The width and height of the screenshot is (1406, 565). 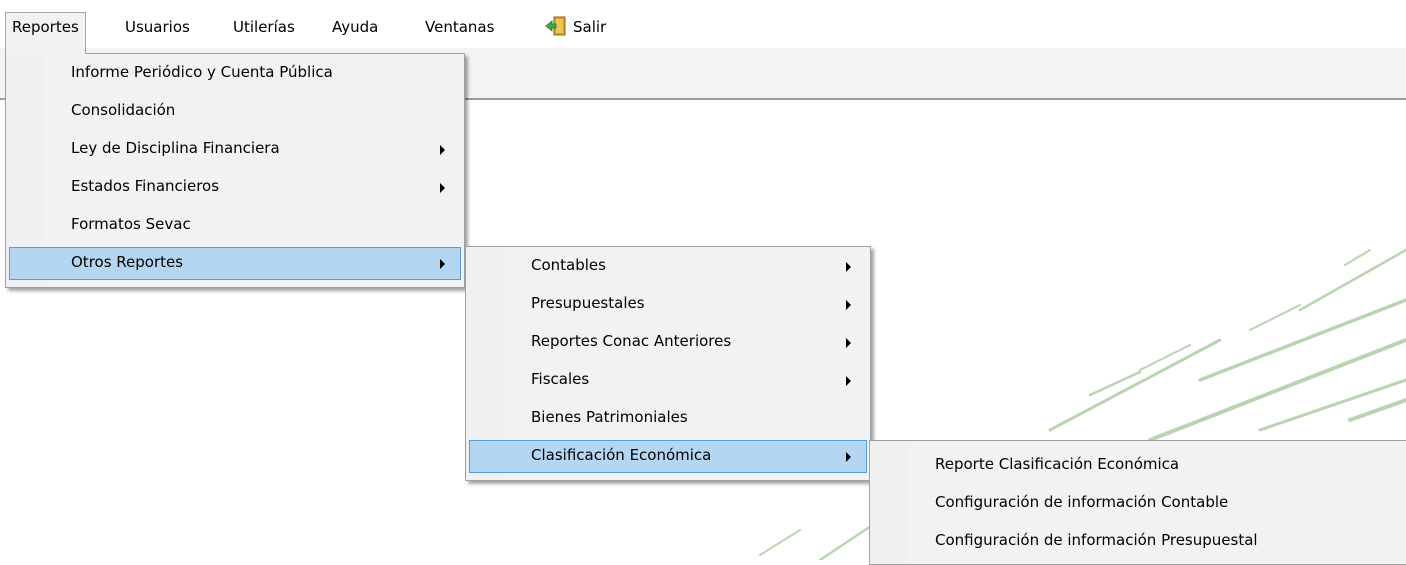 What do you see at coordinates (235, 263) in the screenshot?
I see `menu-item-otros-reportes: Otros Reportes` at bounding box center [235, 263].